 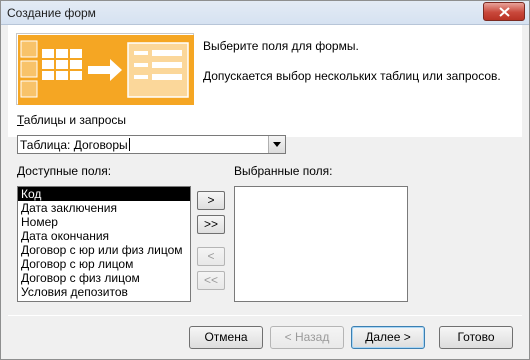 I want to click on list-item: Код, so click(x=104, y=194).